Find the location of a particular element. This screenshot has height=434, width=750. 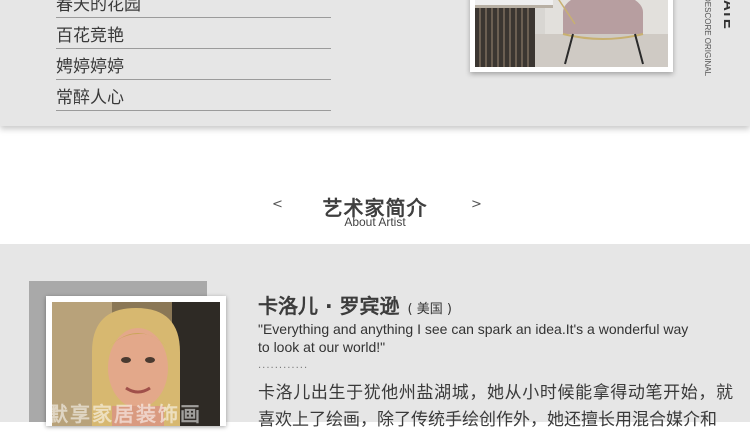

chair-room-photo is located at coordinates (571, 33).